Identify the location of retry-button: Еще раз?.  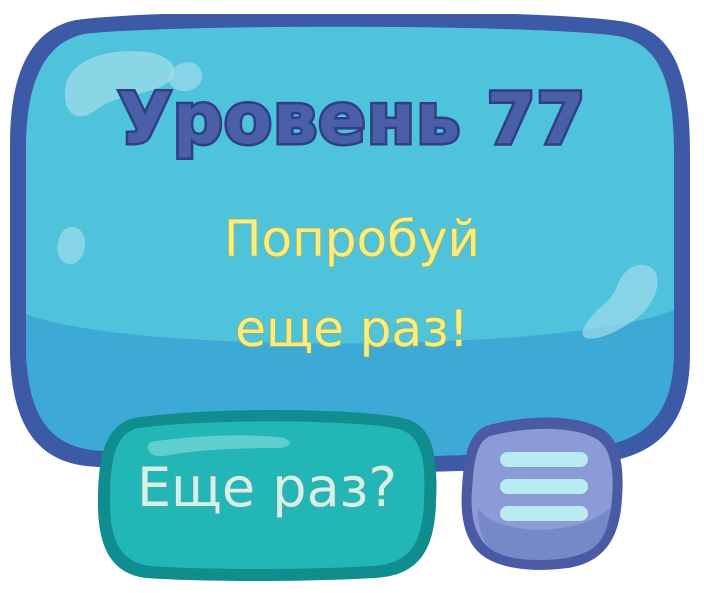
(267, 495).